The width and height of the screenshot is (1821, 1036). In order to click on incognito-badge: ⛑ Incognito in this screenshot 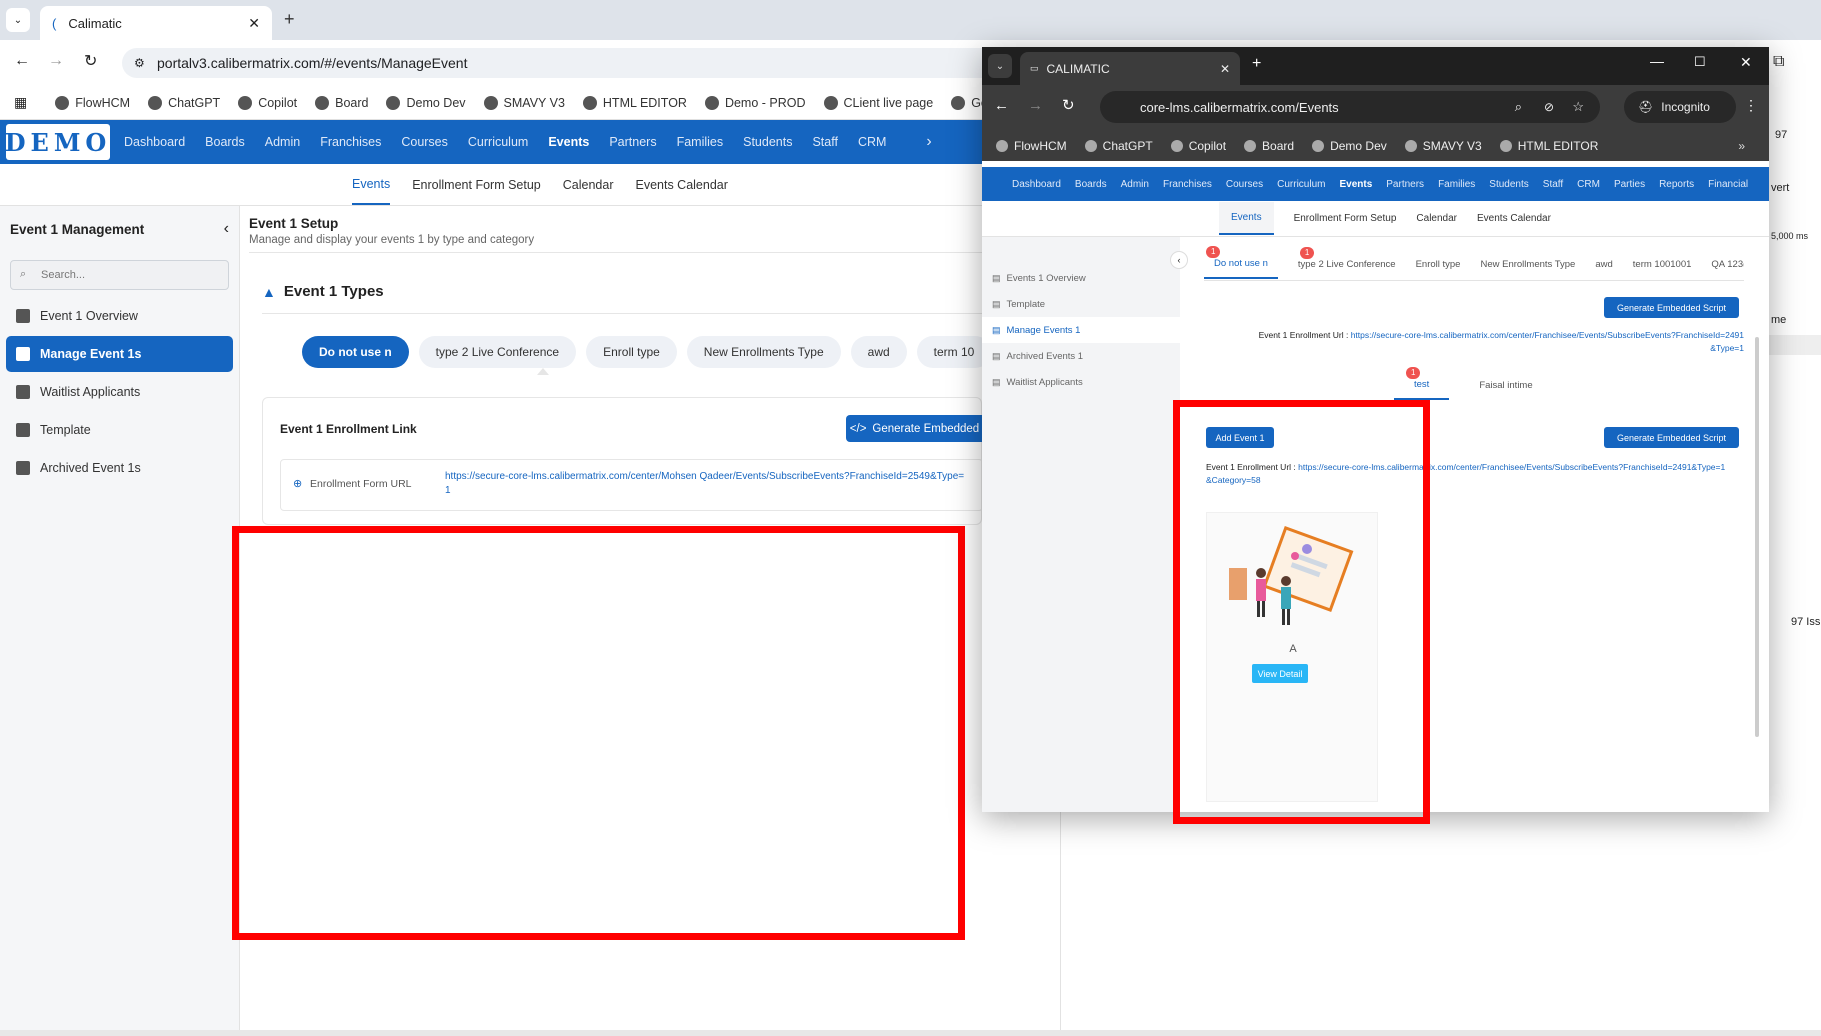, I will do `click(1680, 107)`.